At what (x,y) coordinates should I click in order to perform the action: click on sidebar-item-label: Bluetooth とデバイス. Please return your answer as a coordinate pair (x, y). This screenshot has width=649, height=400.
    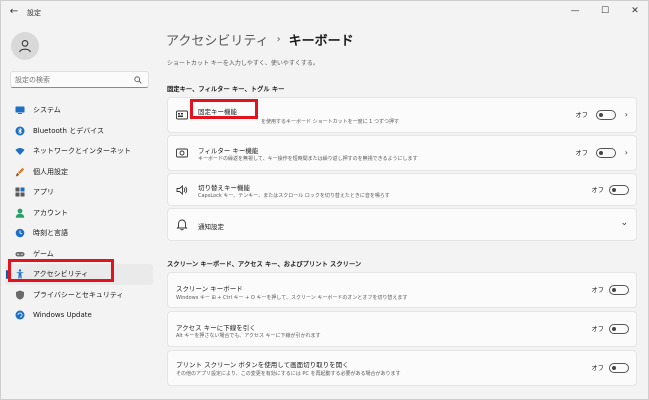
    Looking at the image, I should click on (68, 130).